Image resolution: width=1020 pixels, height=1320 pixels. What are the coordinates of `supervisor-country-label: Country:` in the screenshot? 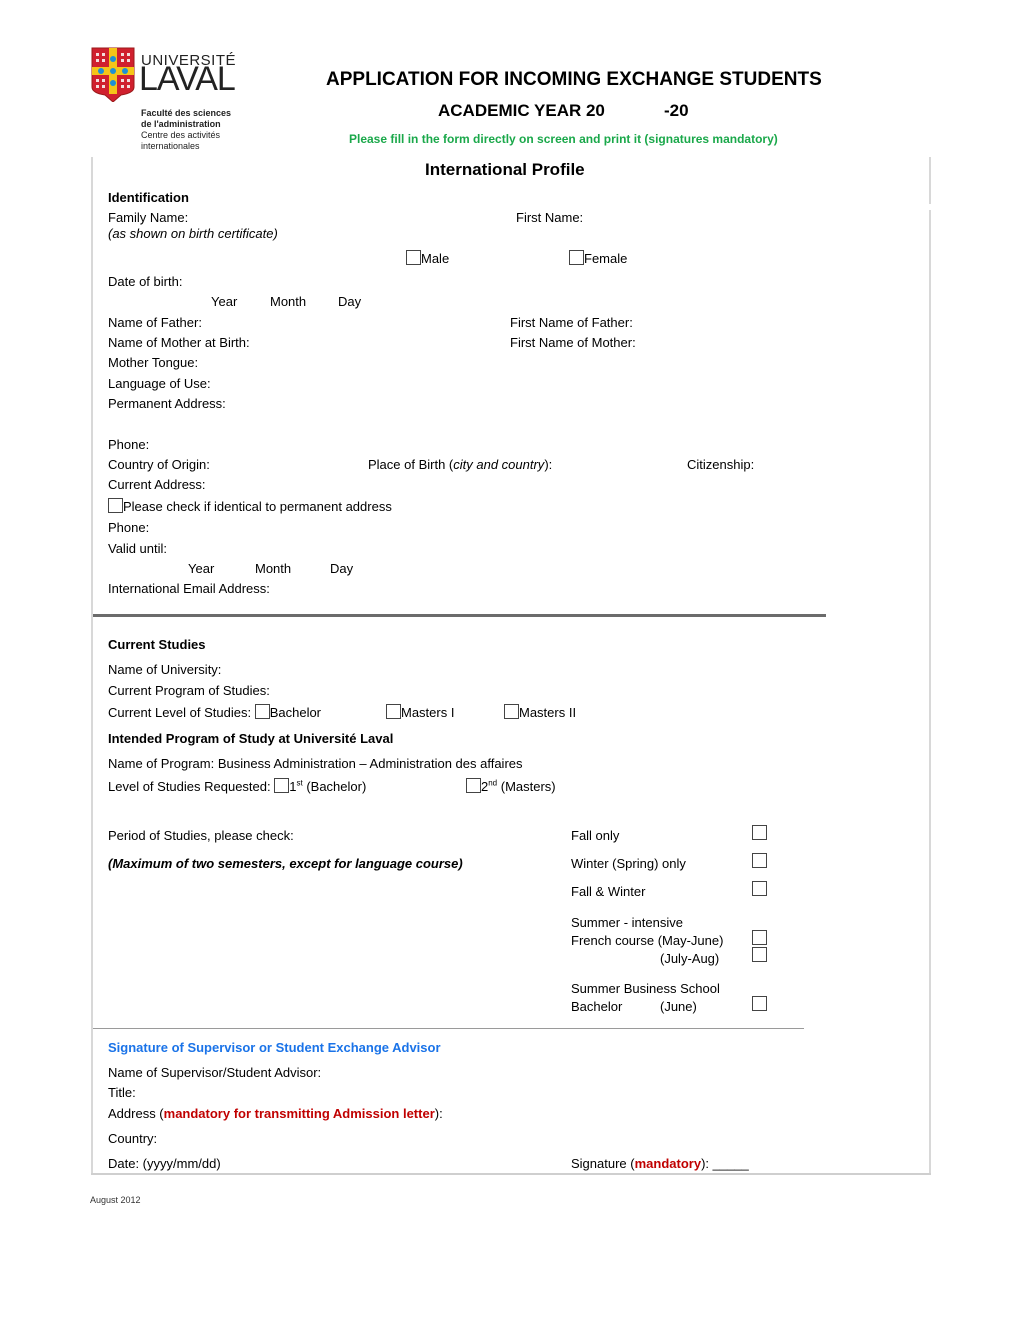 It's located at (133, 1138).